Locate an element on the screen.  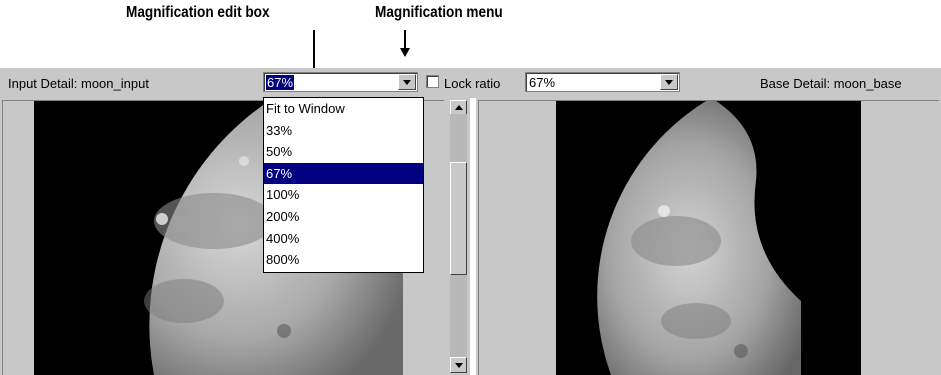
base-magnification-edit-box: 67% is located at coordinates (542, 82).